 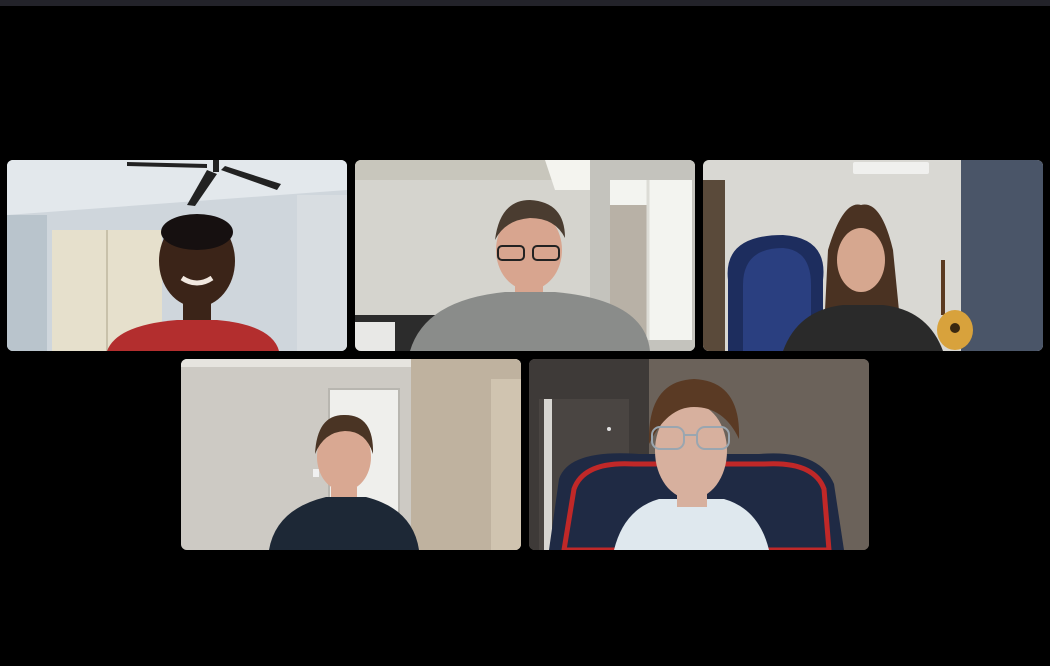 I want to click on window-top-bar, so click(x=525, y=3).